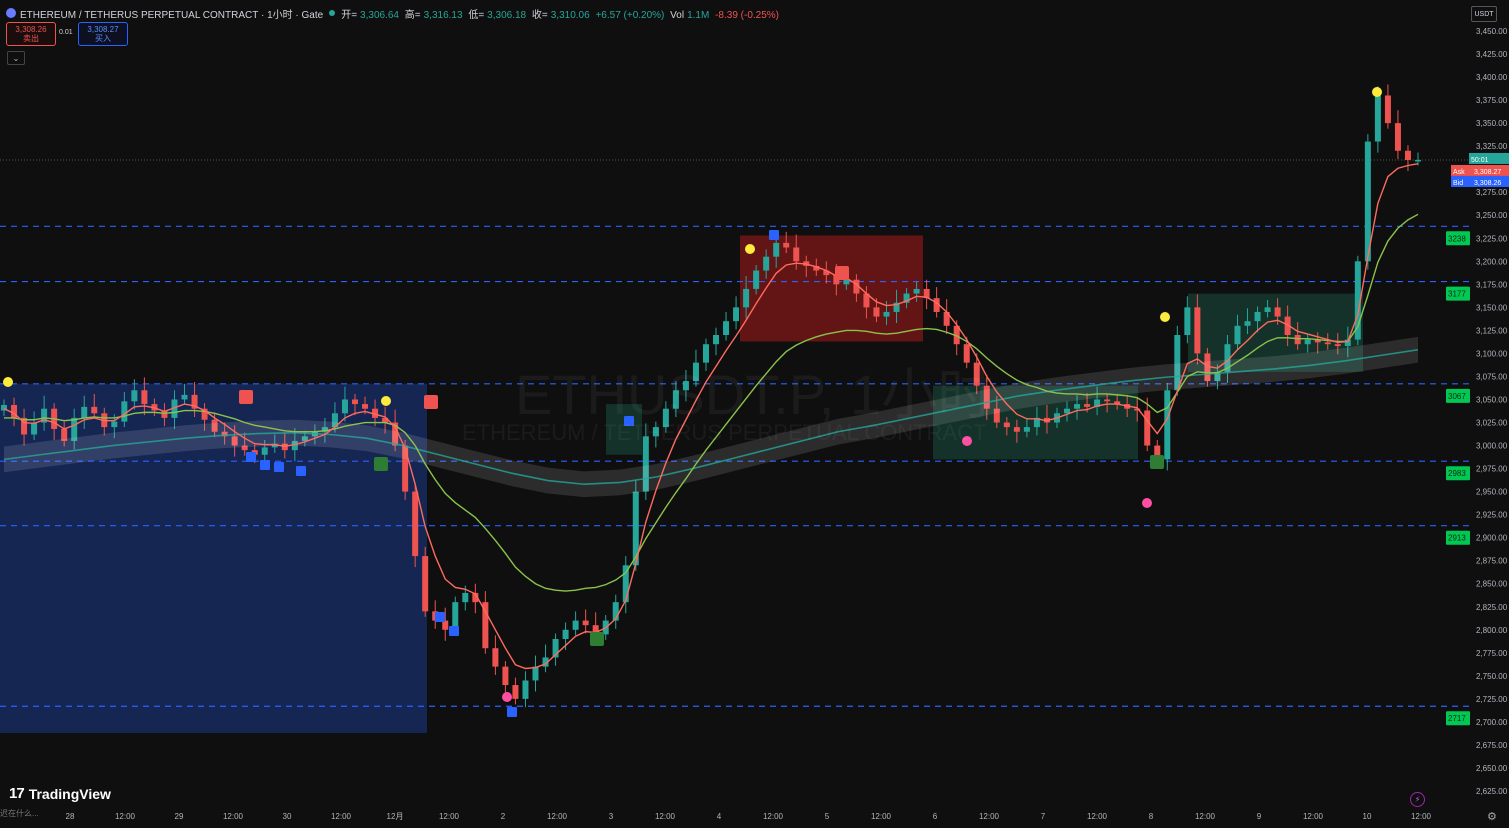 This screenshot has width=1509, height=828. I want to click on tradingview-logo: 17 TradingView, so click(60, 793).